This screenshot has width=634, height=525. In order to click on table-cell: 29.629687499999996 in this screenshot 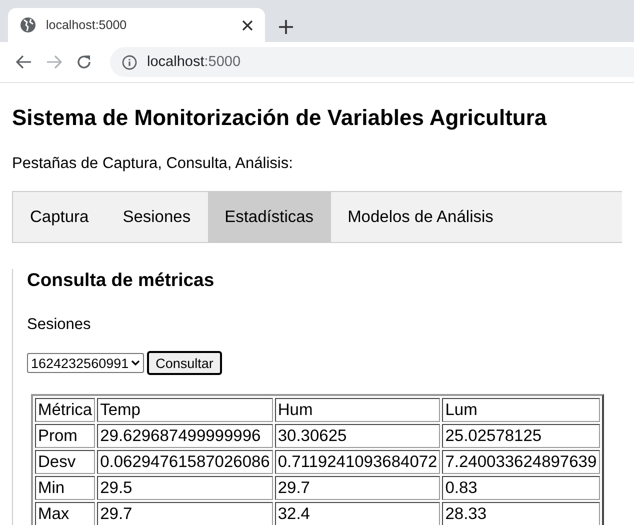, I will do `click(185, 436)`.